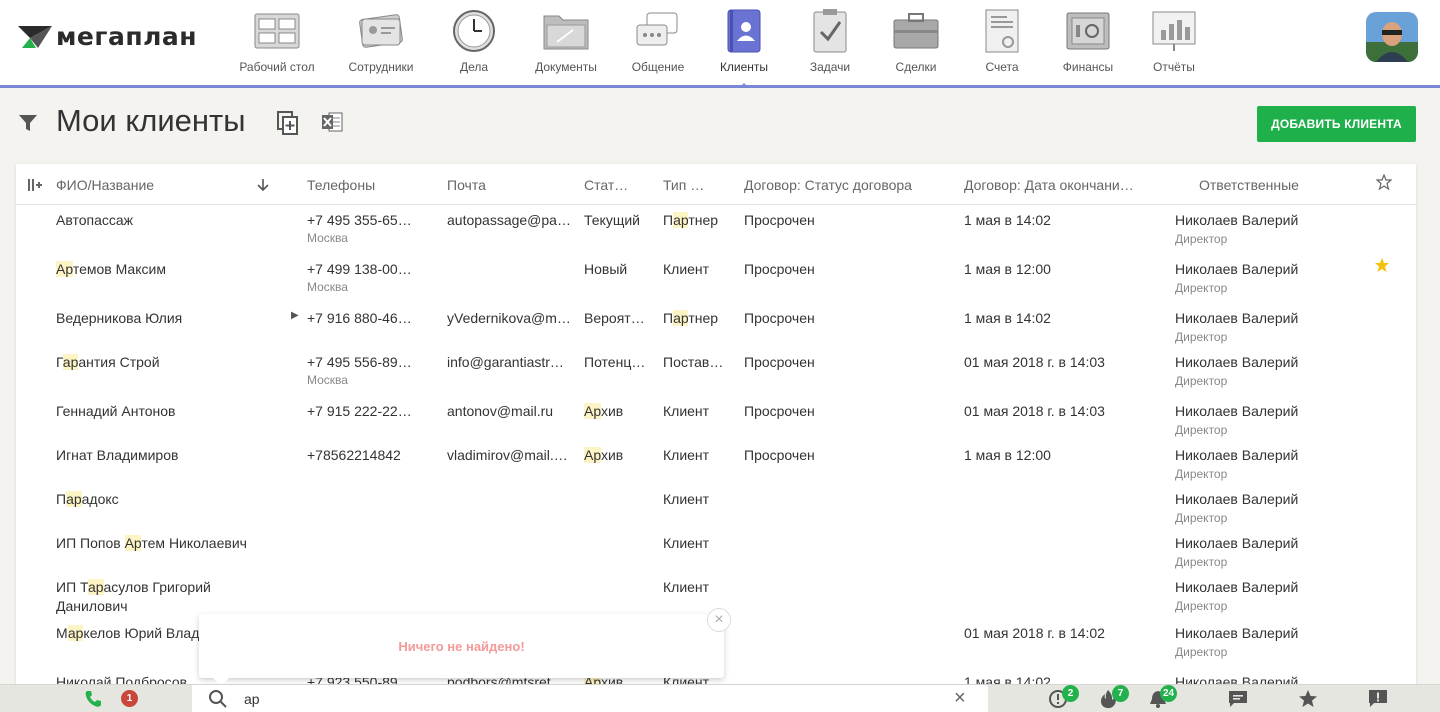 This screenshot has width=1440, height=712. What do you see at coordinates (1169, 693) in the screenshot?
I see `bell-badge: 24` at bounding box center [1169, 693].